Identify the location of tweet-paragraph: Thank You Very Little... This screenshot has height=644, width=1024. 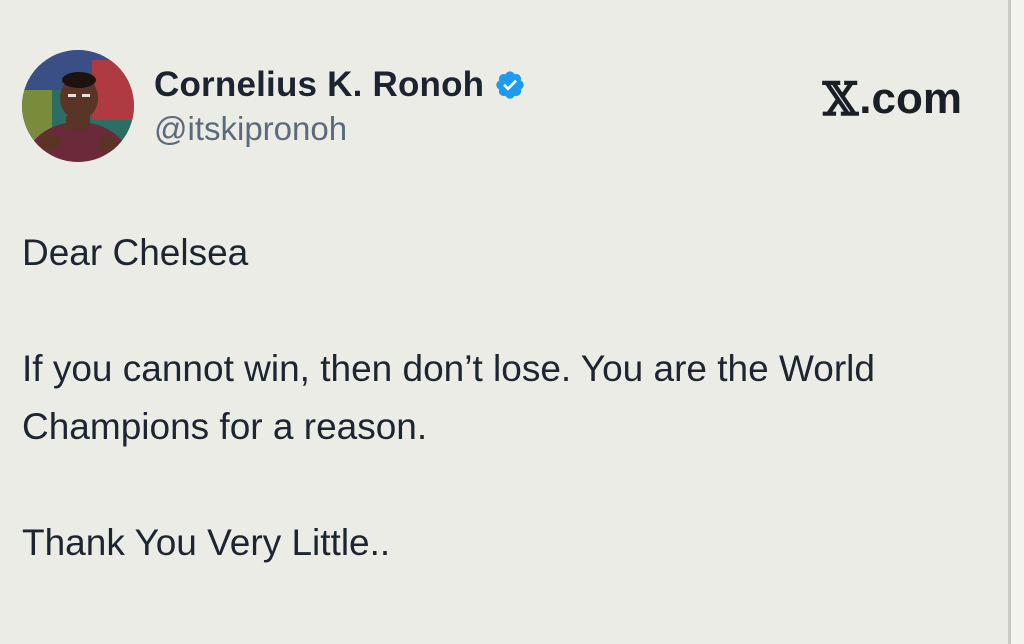
(206, 542).